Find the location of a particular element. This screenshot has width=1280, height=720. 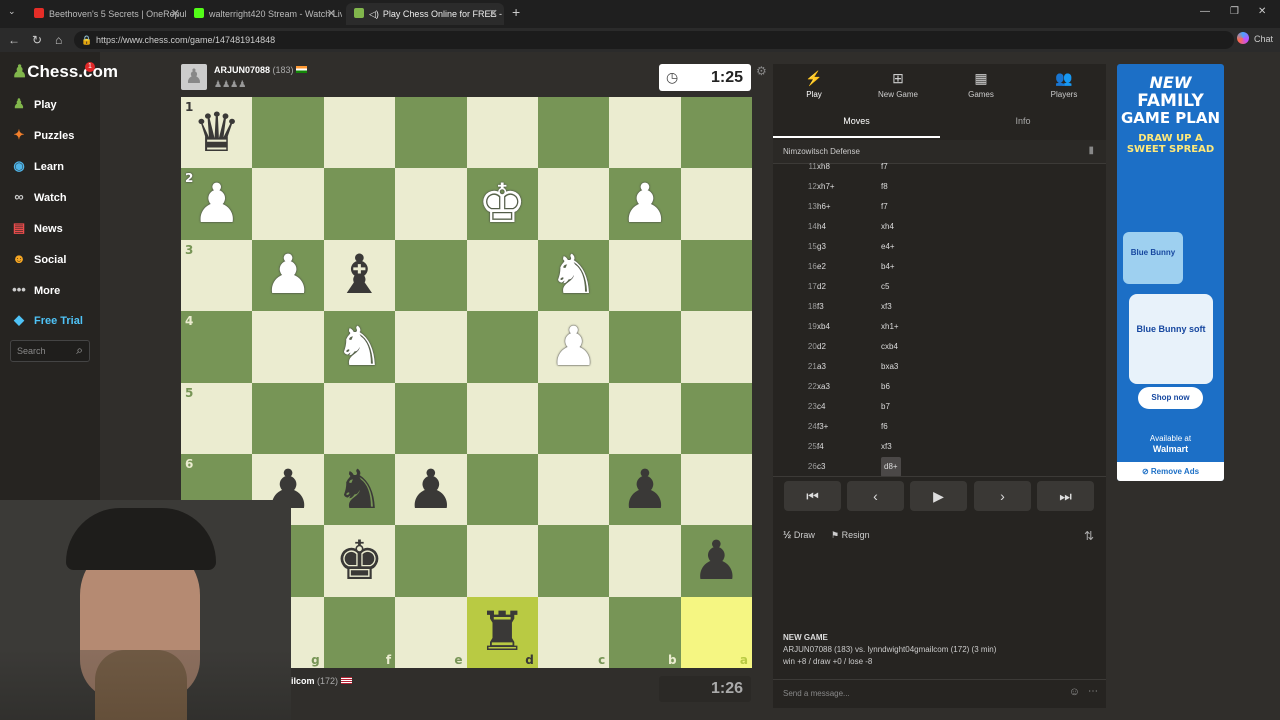

black-move: b7 is located at coordinates (885, 407).